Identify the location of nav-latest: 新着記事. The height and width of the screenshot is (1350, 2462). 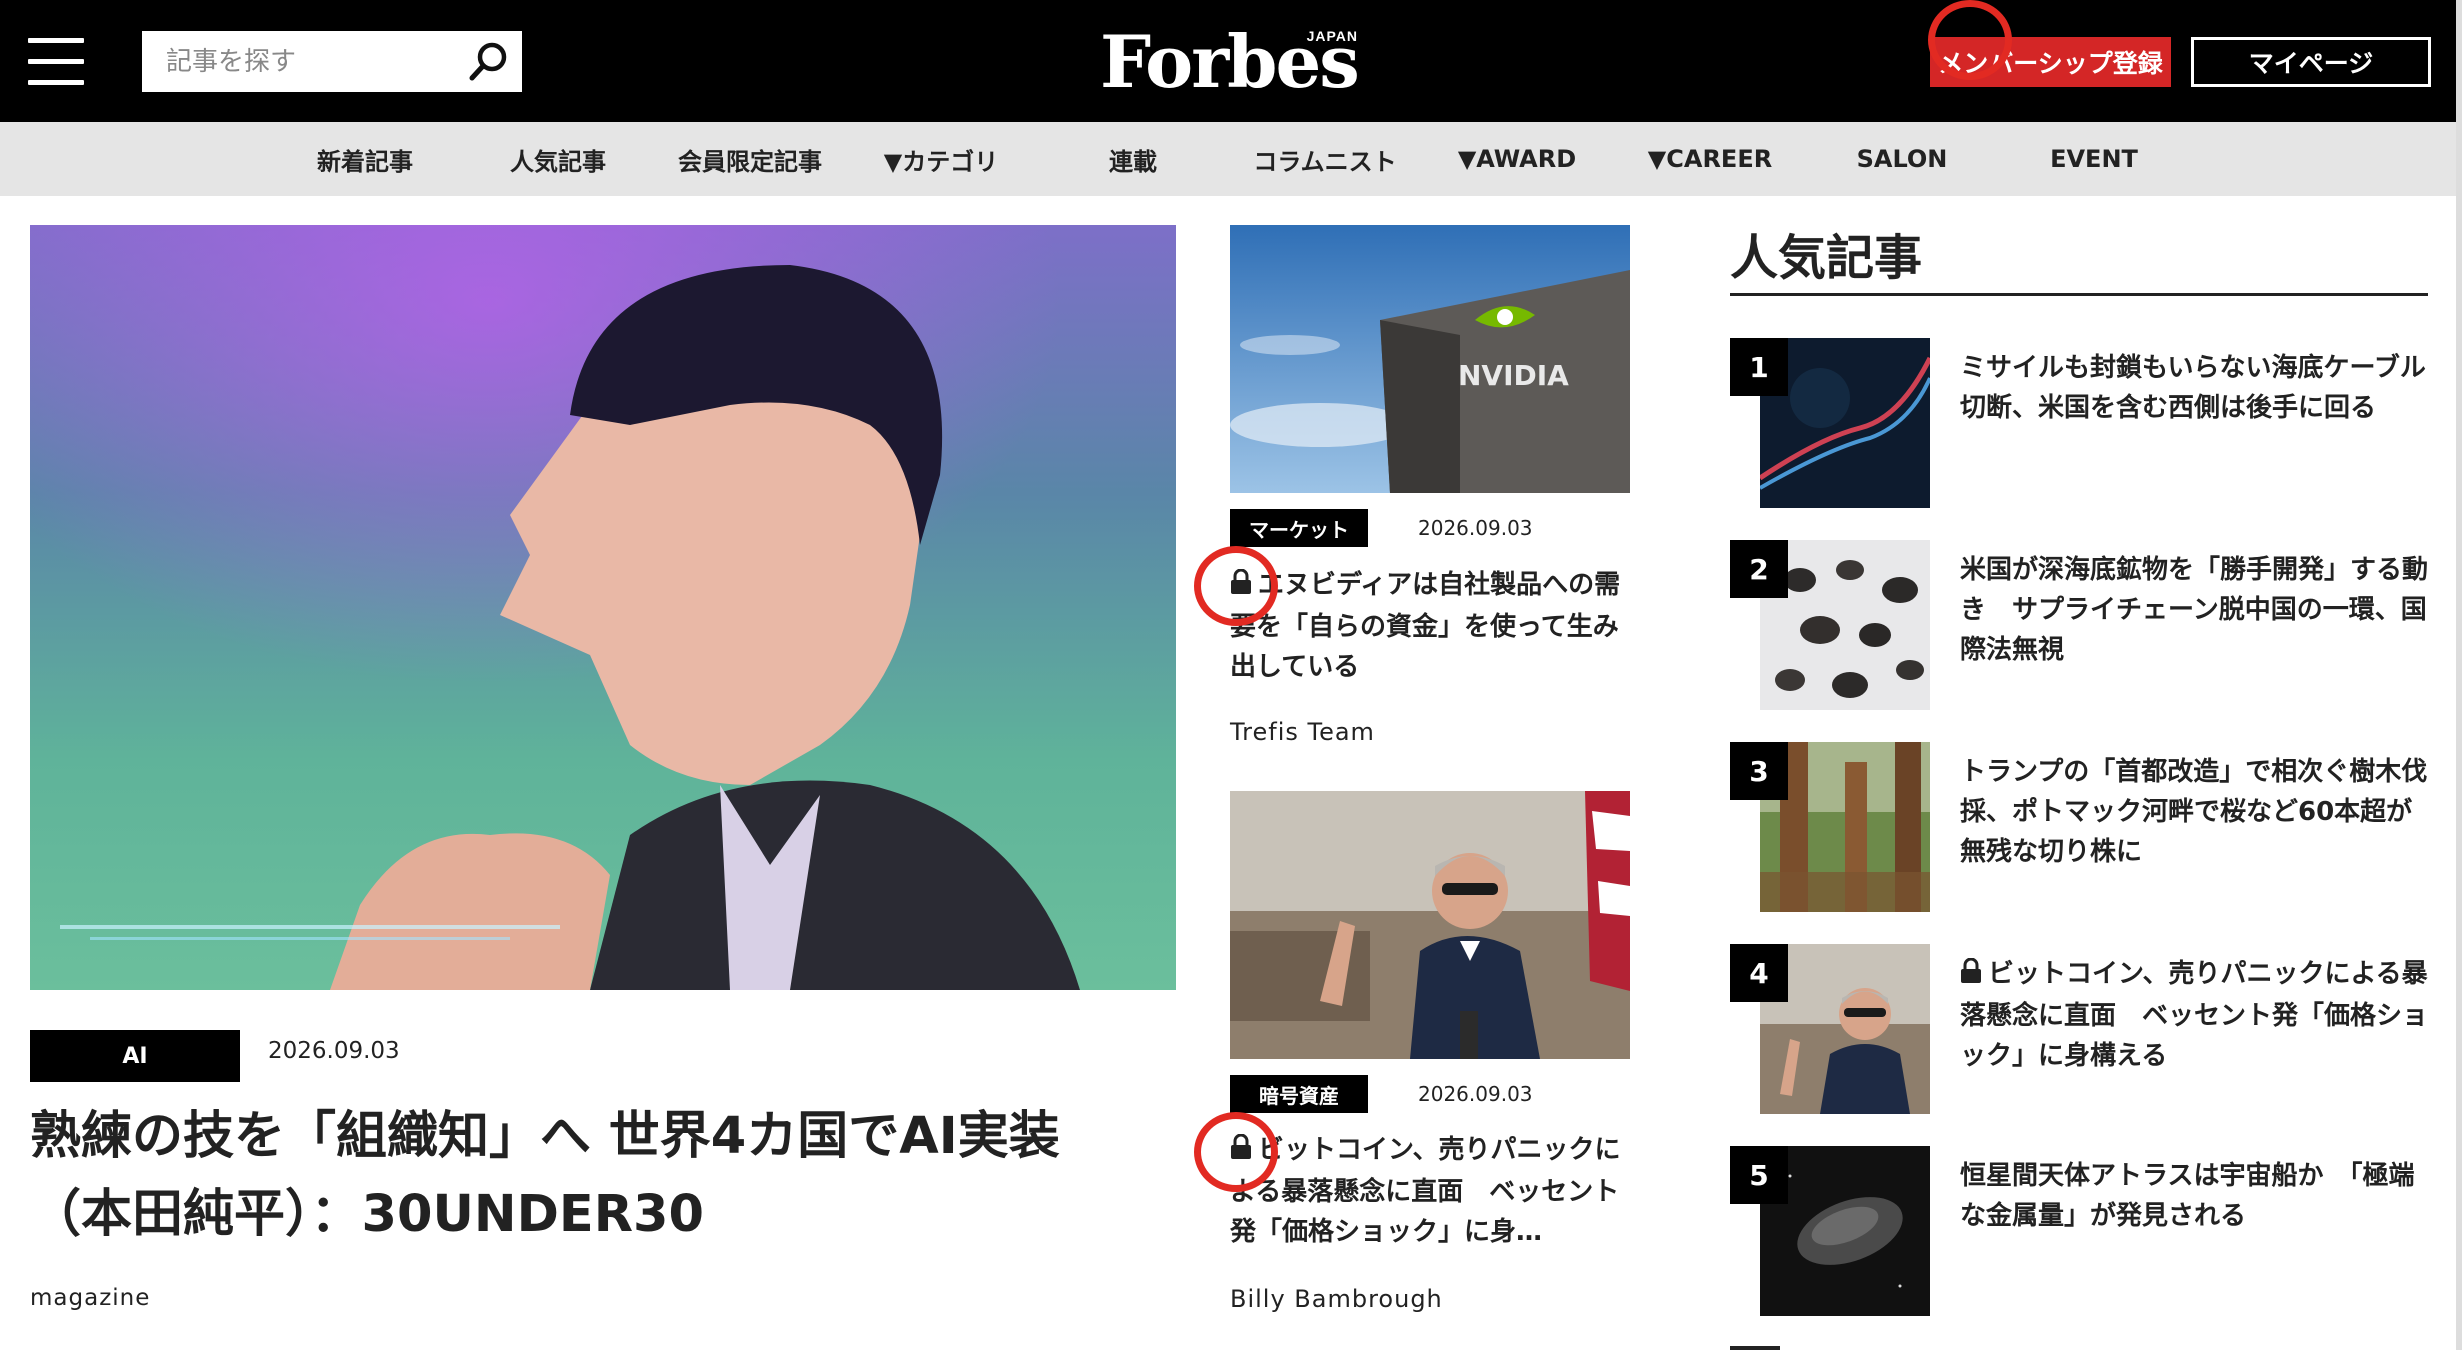
(365, 159).